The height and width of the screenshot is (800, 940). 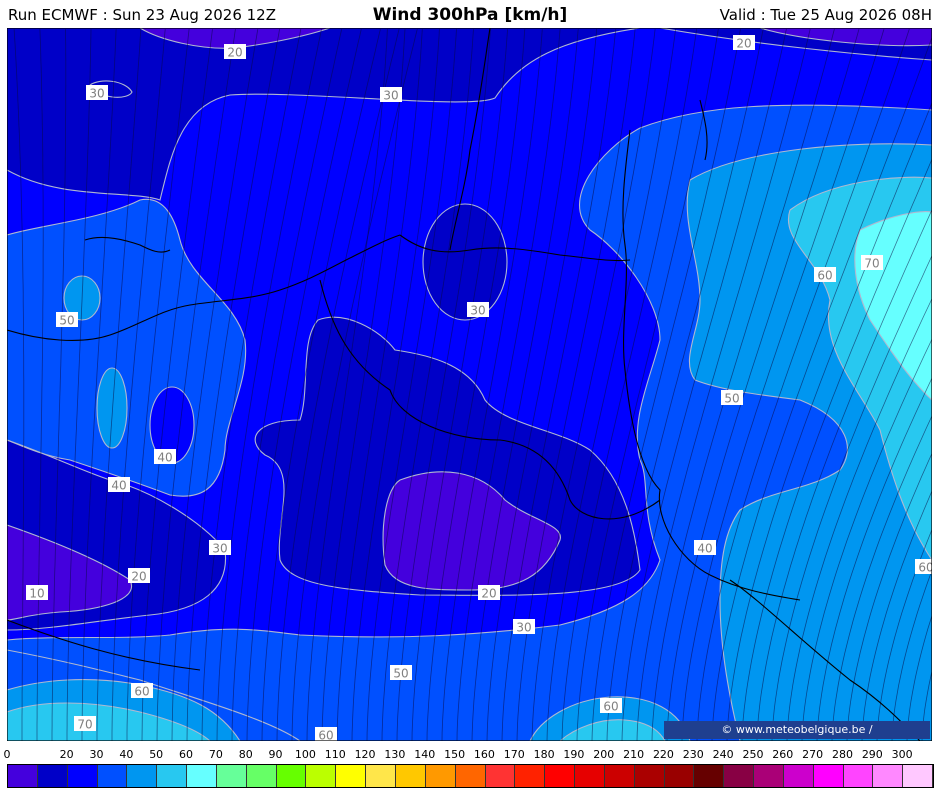 What do you see at coordinates (872, 754) in the screenshot?
I see `legend-tick-label: 290` at bounding box center [872, 754].